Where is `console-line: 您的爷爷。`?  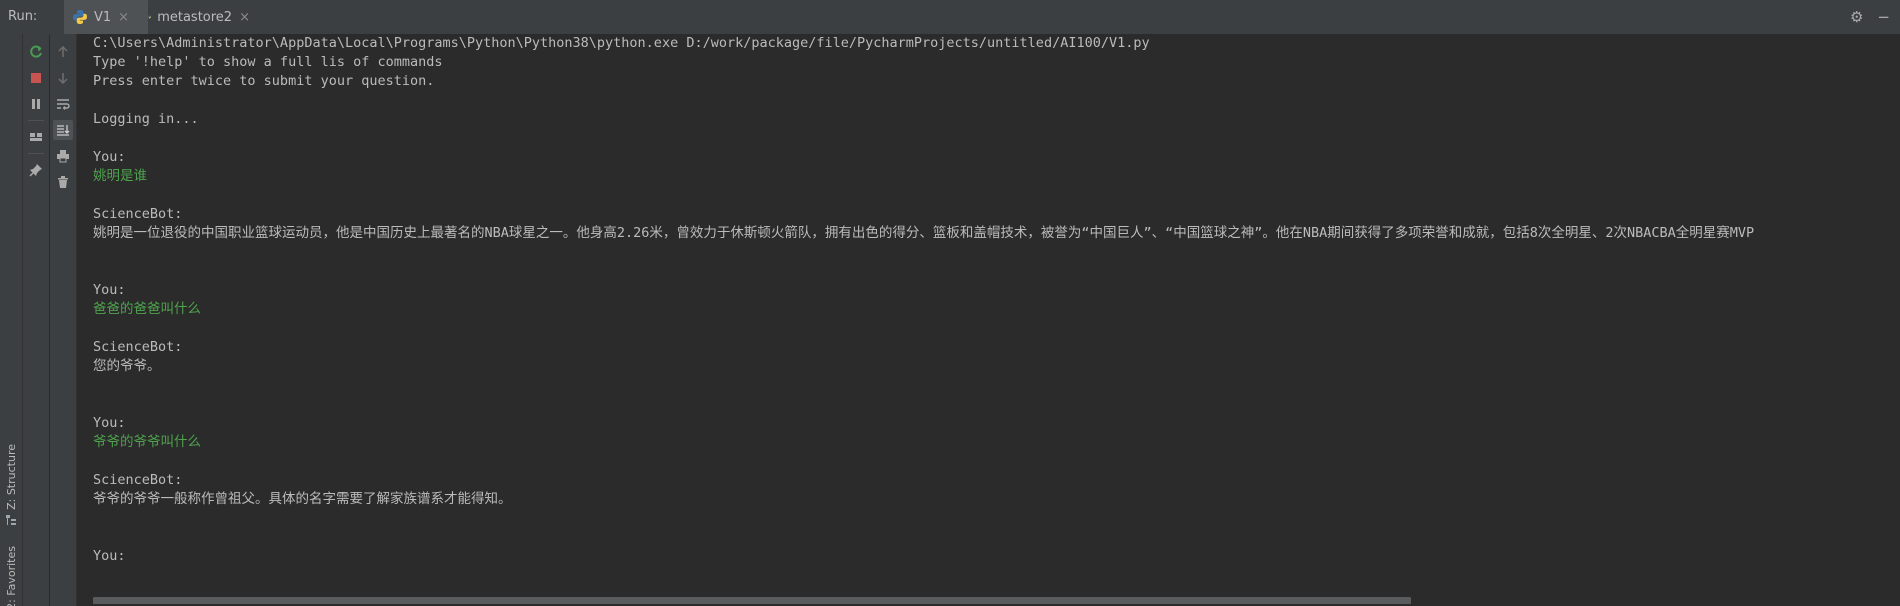
console-line: 您的爷爷。 is located at coordinates (127, 366).